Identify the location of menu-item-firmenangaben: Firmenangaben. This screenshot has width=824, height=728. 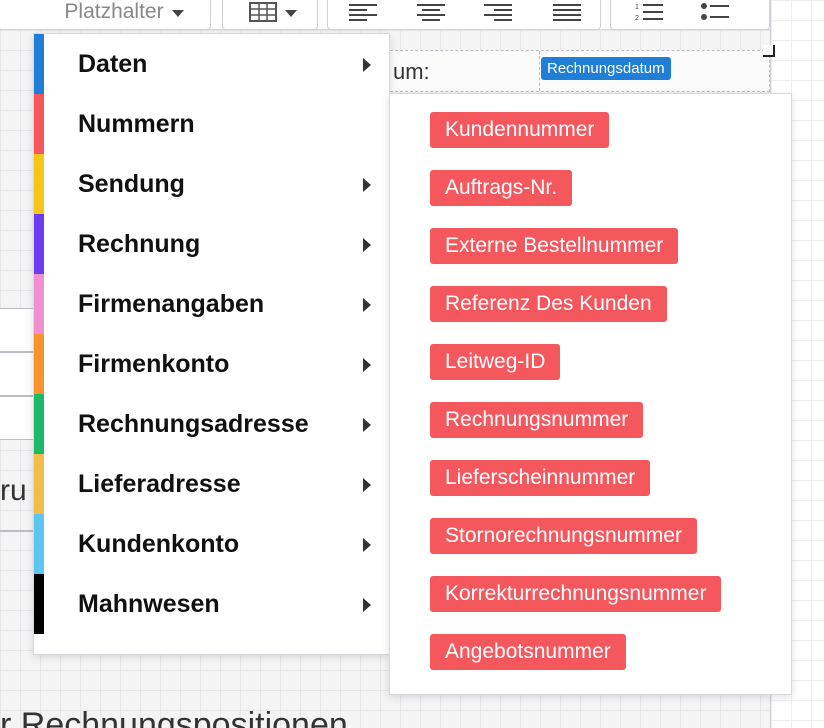
(212, 304).